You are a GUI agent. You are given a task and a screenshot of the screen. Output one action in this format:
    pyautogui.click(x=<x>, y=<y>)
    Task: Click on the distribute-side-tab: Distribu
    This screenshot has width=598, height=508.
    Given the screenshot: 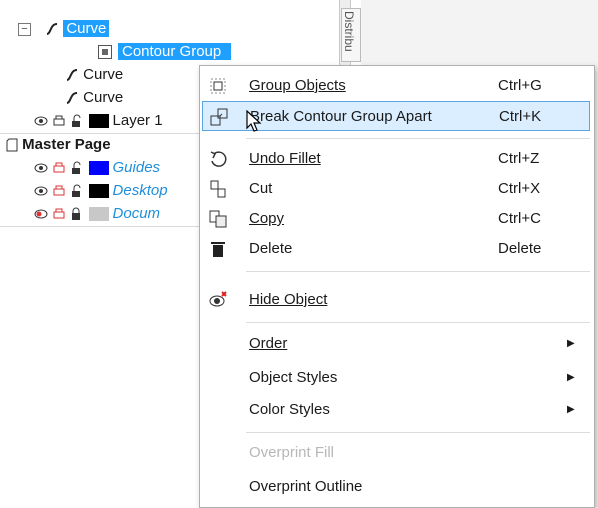 What is the action you would take?
    pyautogui.click(x=351, y=35)
    